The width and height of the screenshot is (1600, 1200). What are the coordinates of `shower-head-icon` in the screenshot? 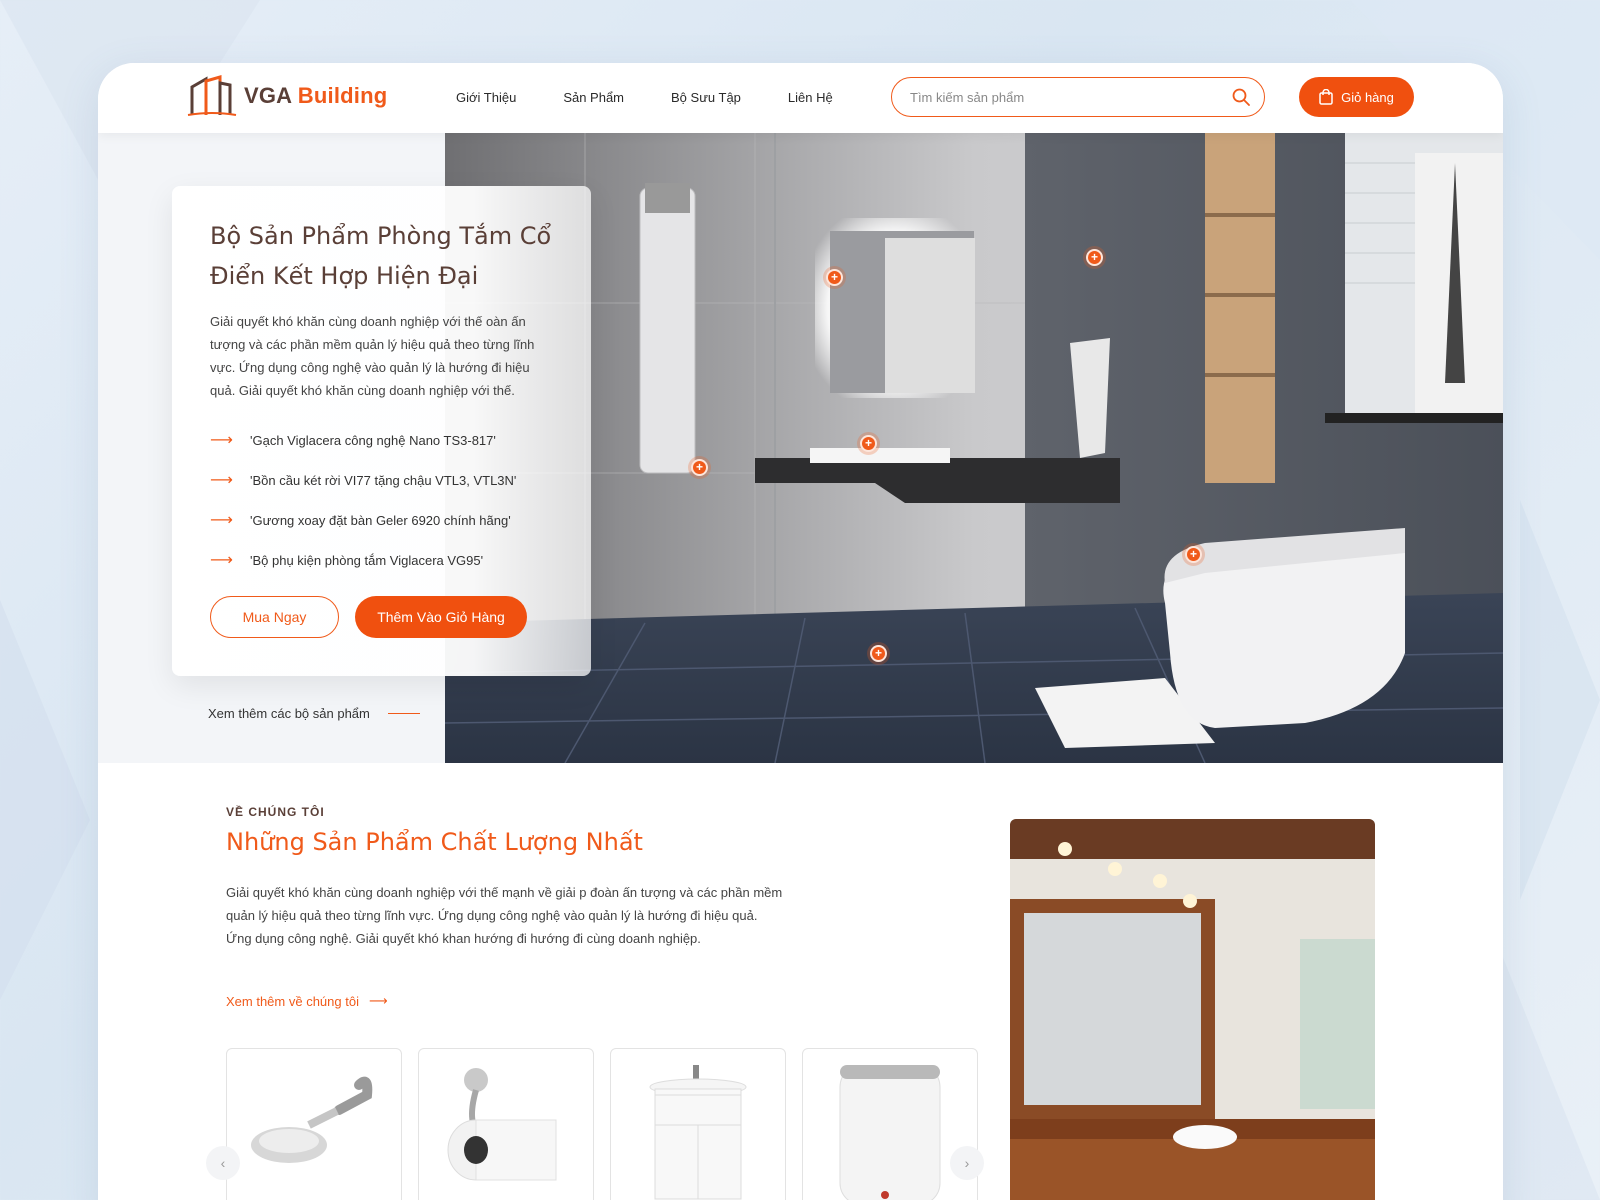 It's located at (312, 1119).